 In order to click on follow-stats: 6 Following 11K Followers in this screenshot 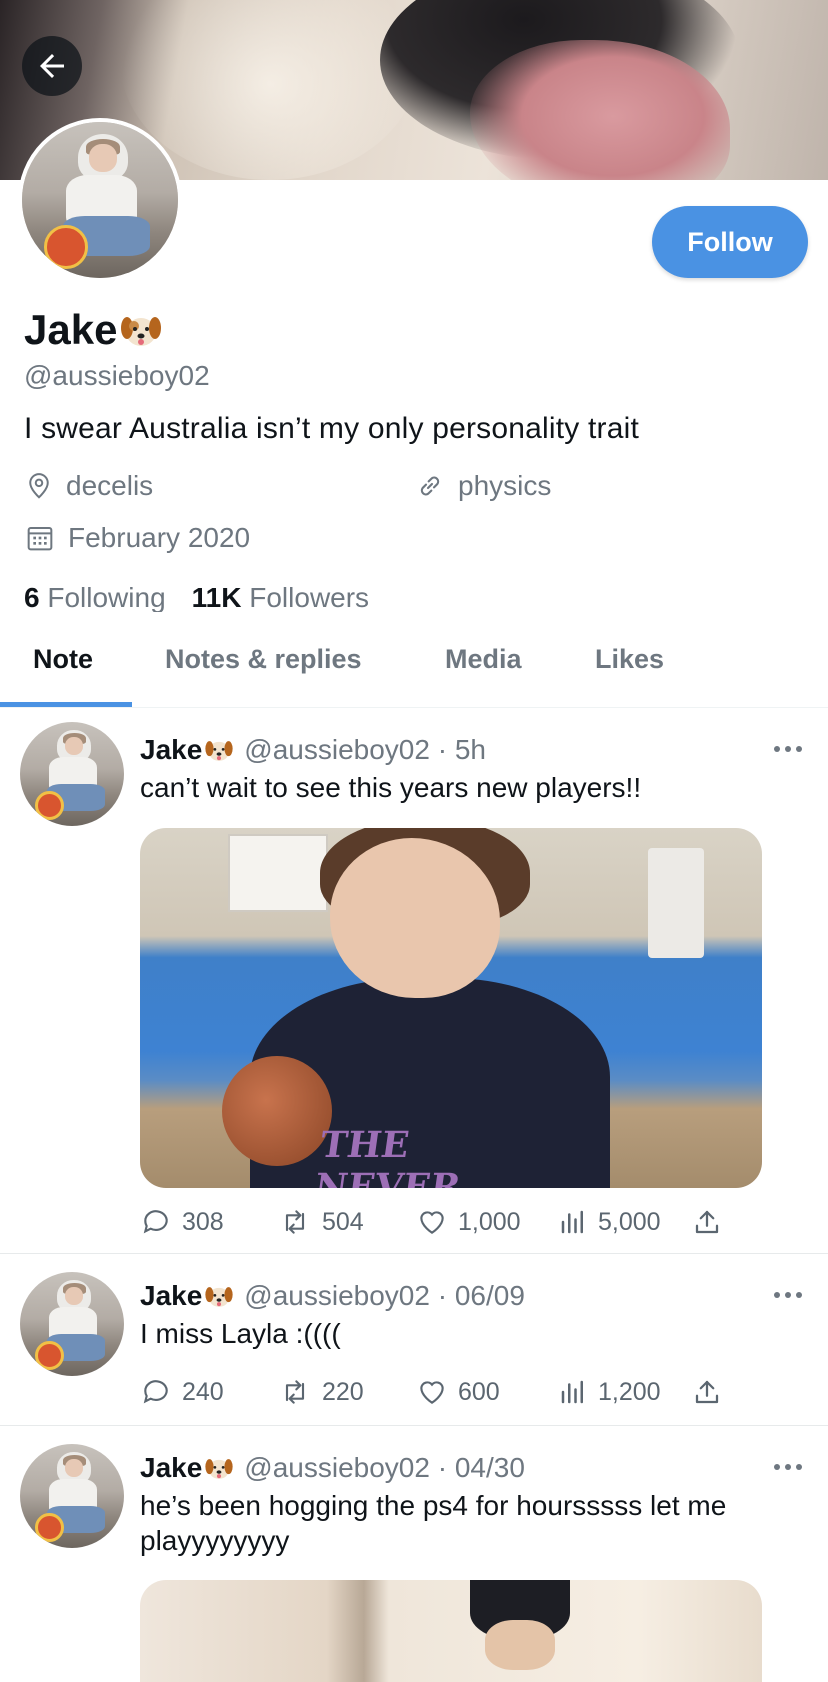, I will do `click(196, 597)`.